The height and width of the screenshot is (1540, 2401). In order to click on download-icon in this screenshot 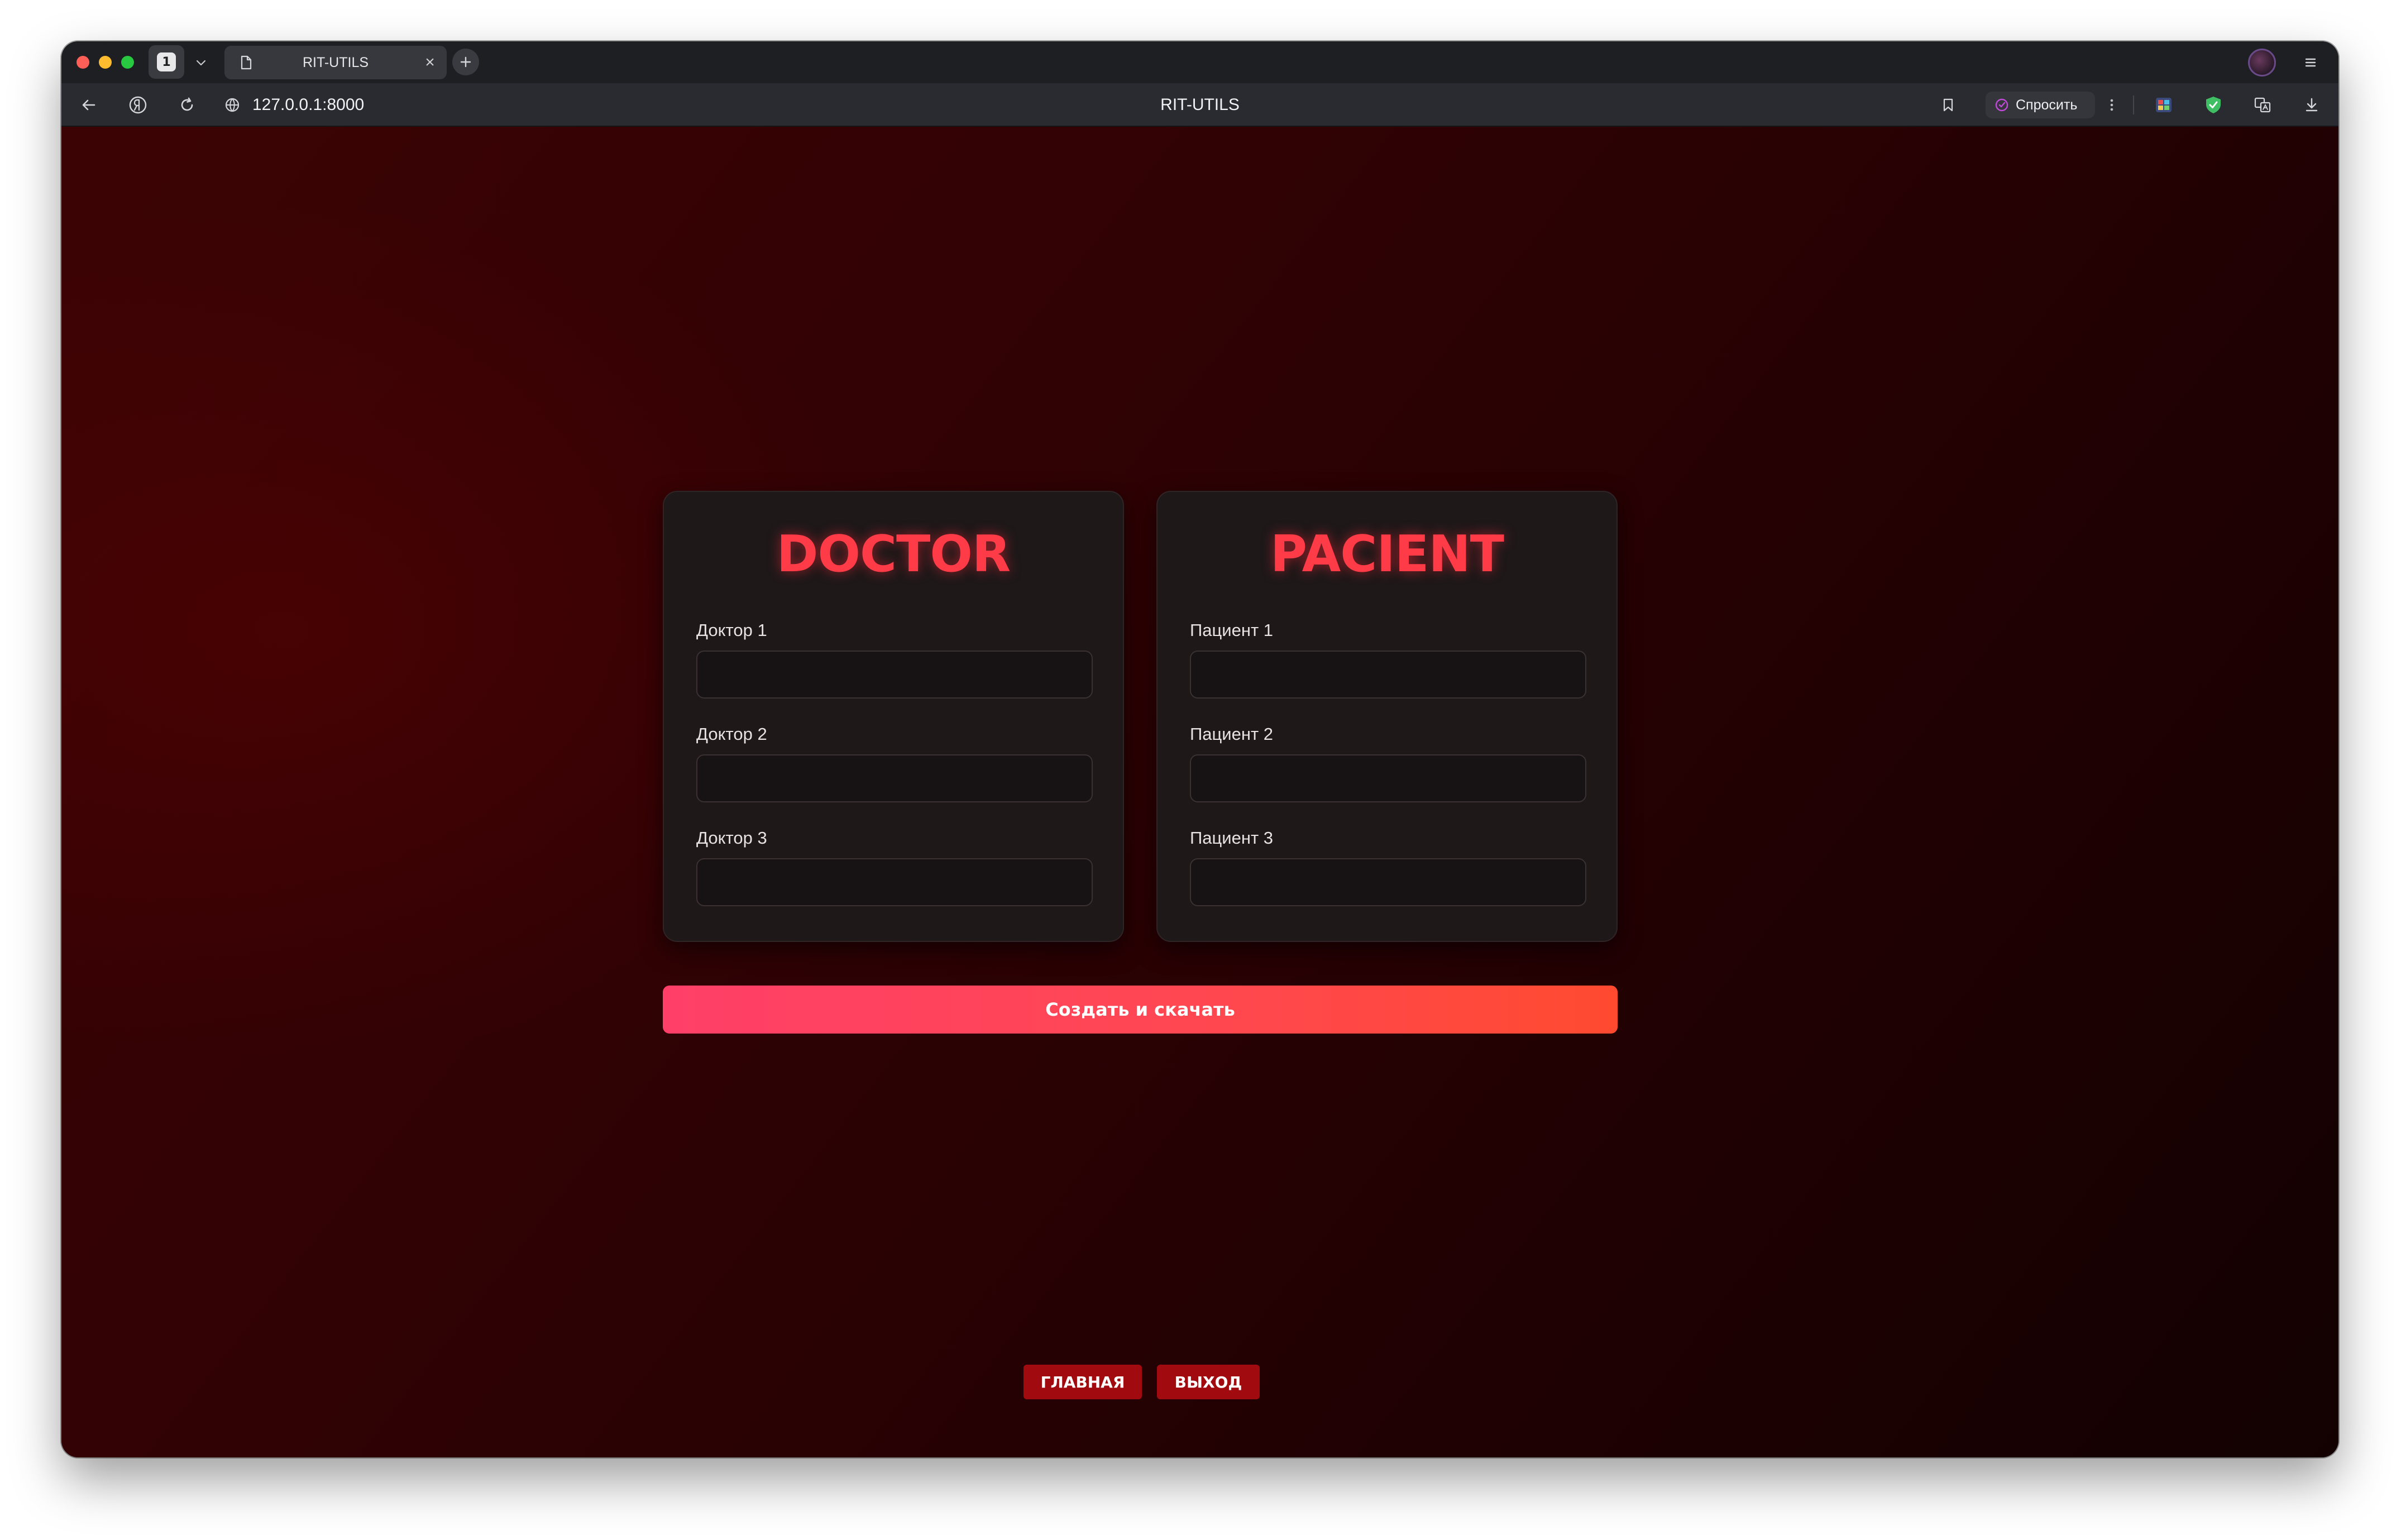, I will do `click(2312, 105)`.